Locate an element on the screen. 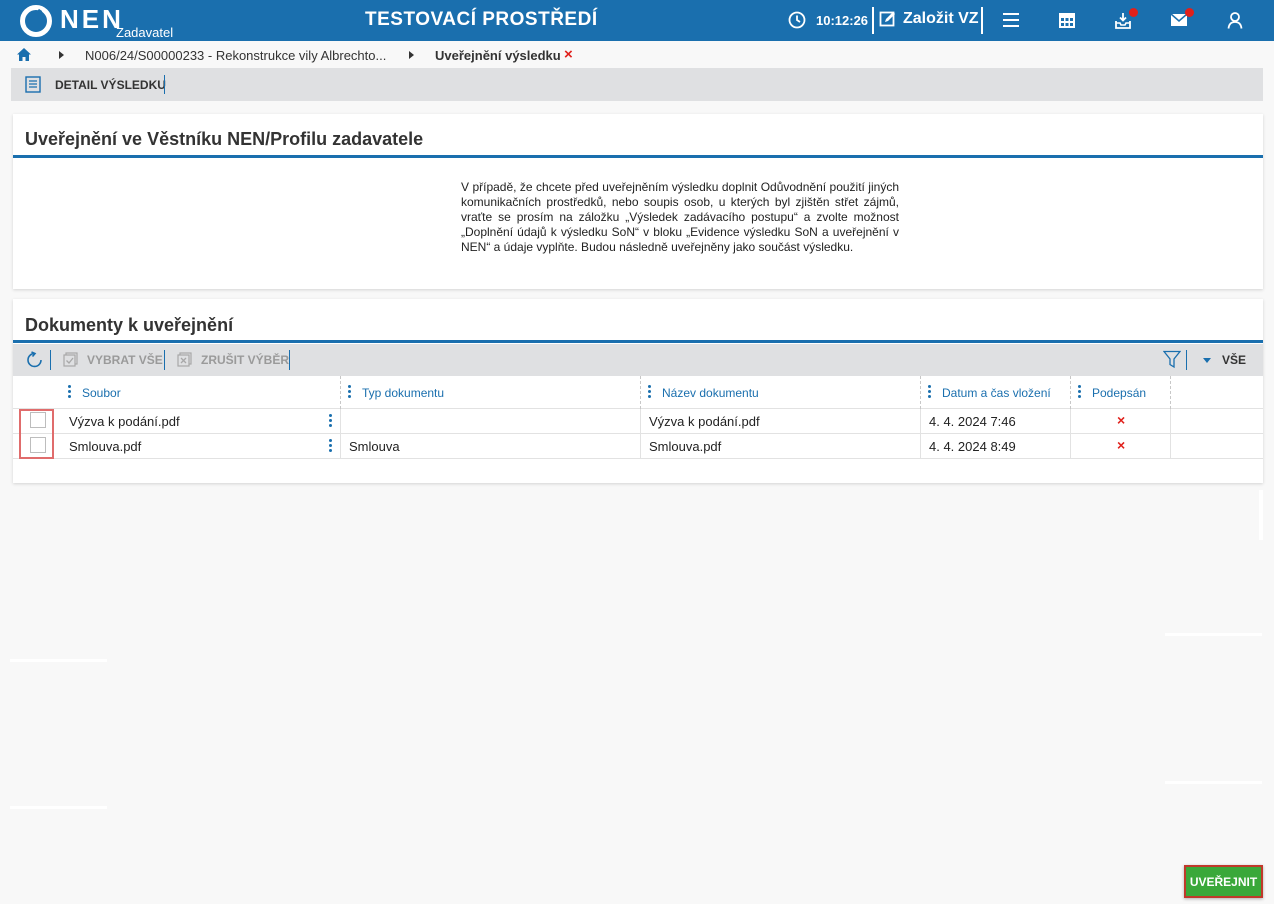  column-header-label: Název dokumentu is located at coordinates (710, 392).